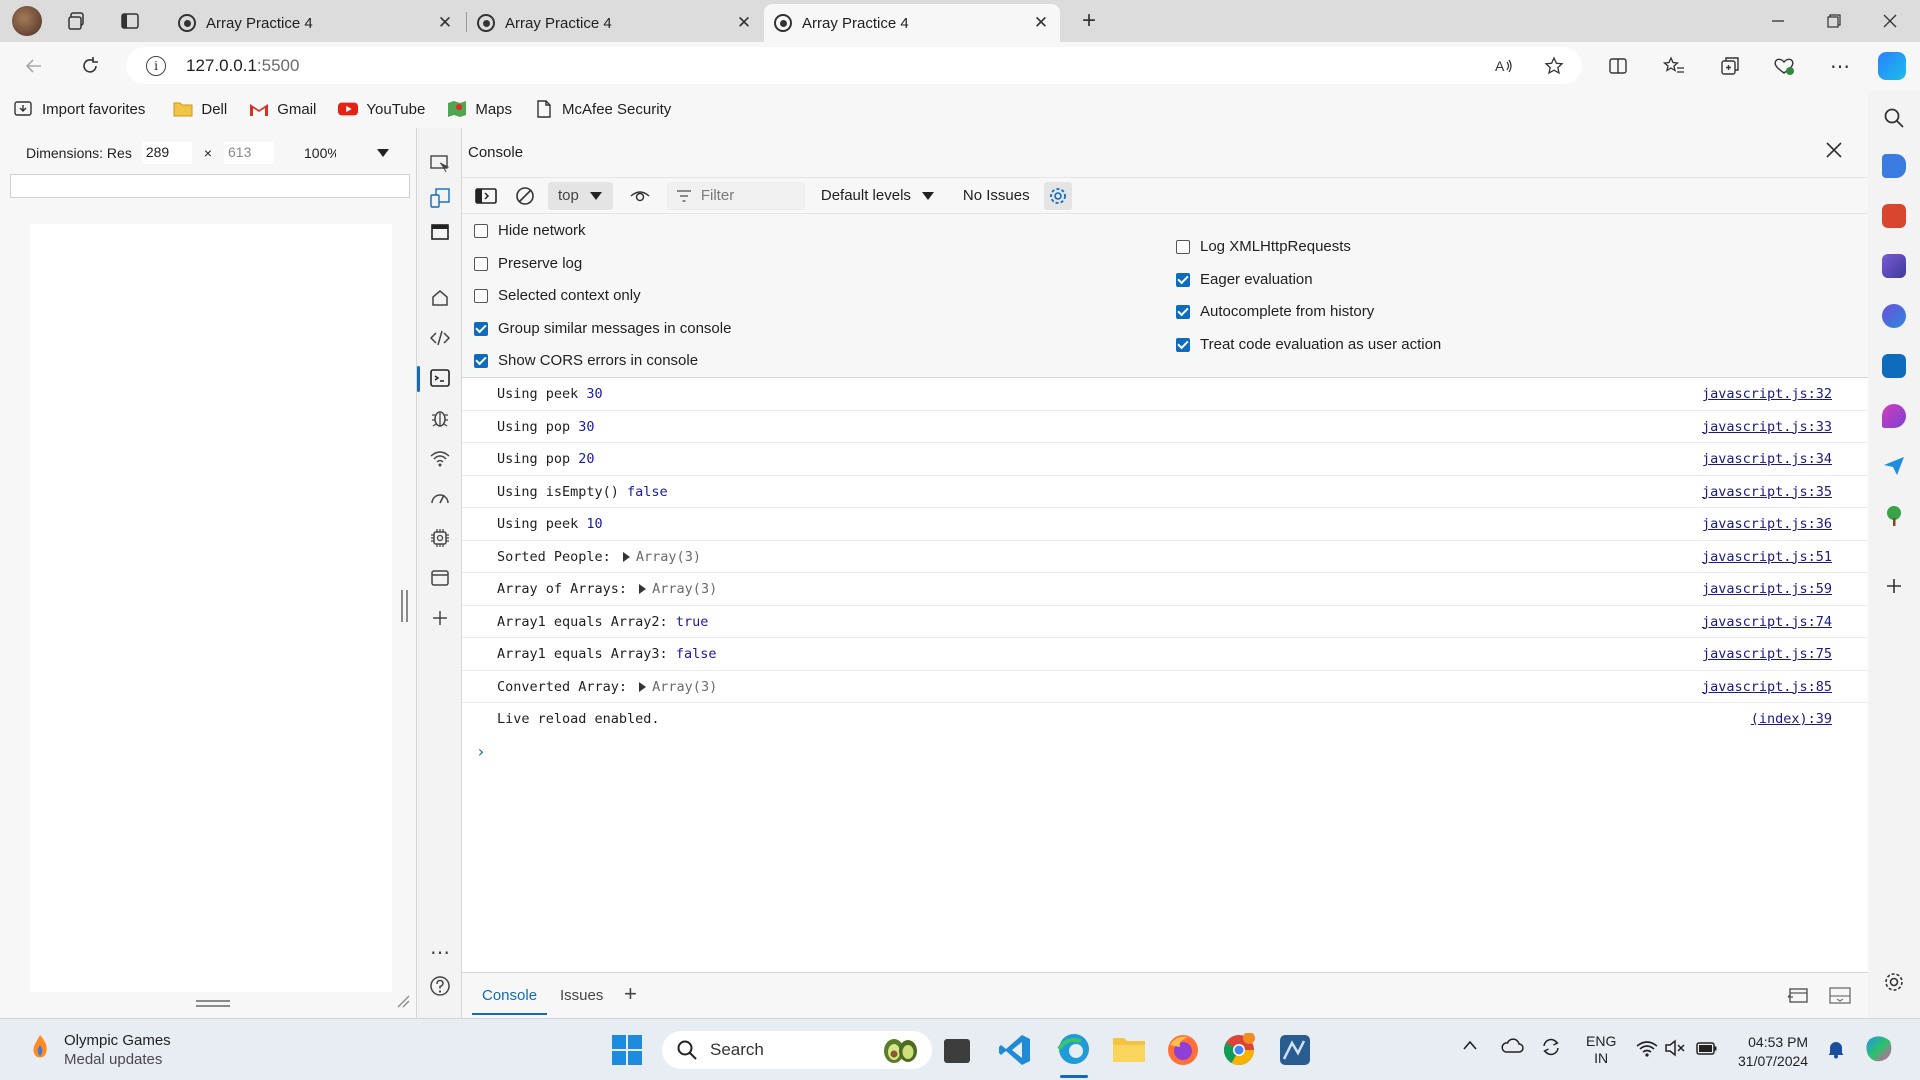 The image size is (1920, 1080). Describe the element at coordinates (27, 21) in the screenshot. I see `profile-avatar` at that location.